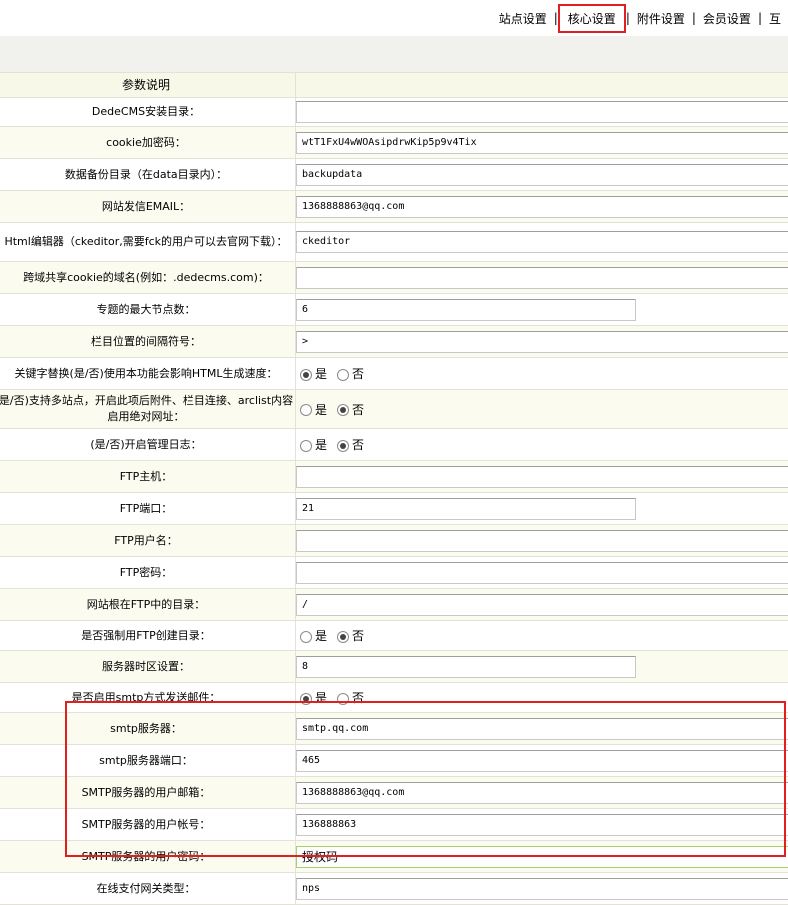 This screenshot has width=788, height=905. I want to click on setting-input: 8, so click(466, 667).